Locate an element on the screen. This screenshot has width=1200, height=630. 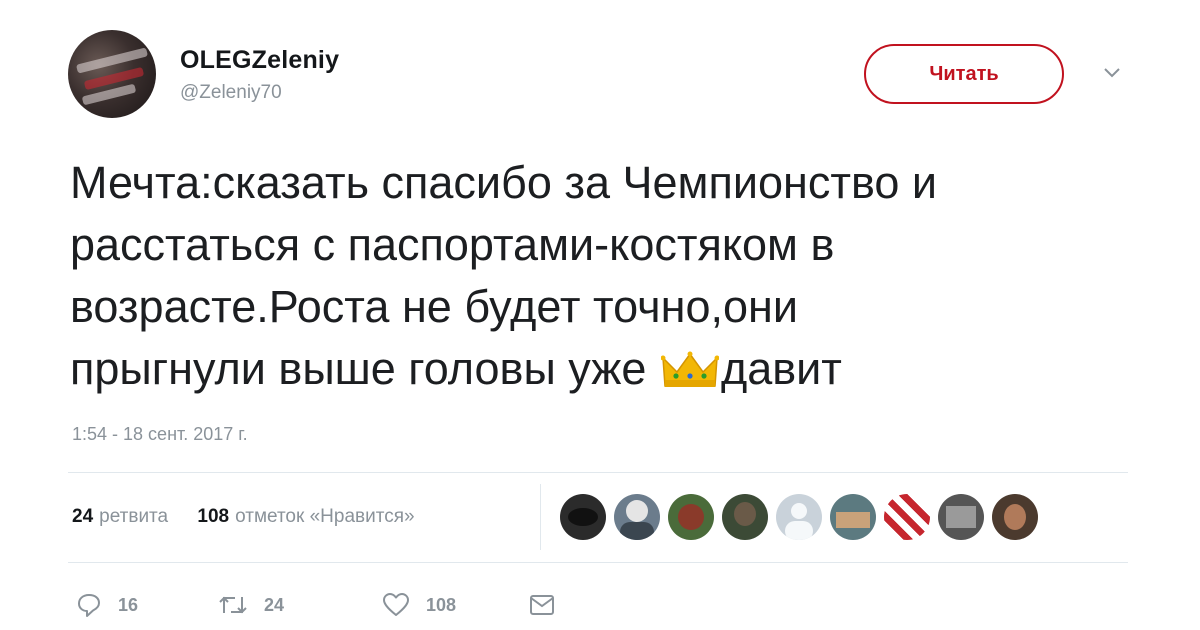
user-avatar is located at coordinates (112, 74).